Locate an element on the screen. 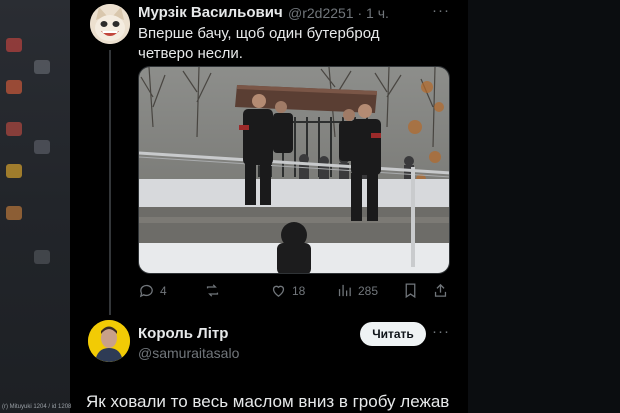 The height and width of the screenshot is (413, 620). avatar-king-litr is located at coordinates (109, 341).